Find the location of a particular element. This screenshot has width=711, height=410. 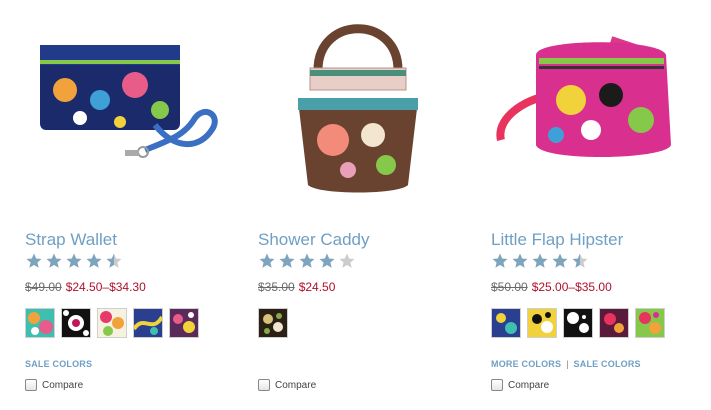

price: $50.00 $25.00–$35.00 is located at coordinates (551, 287).